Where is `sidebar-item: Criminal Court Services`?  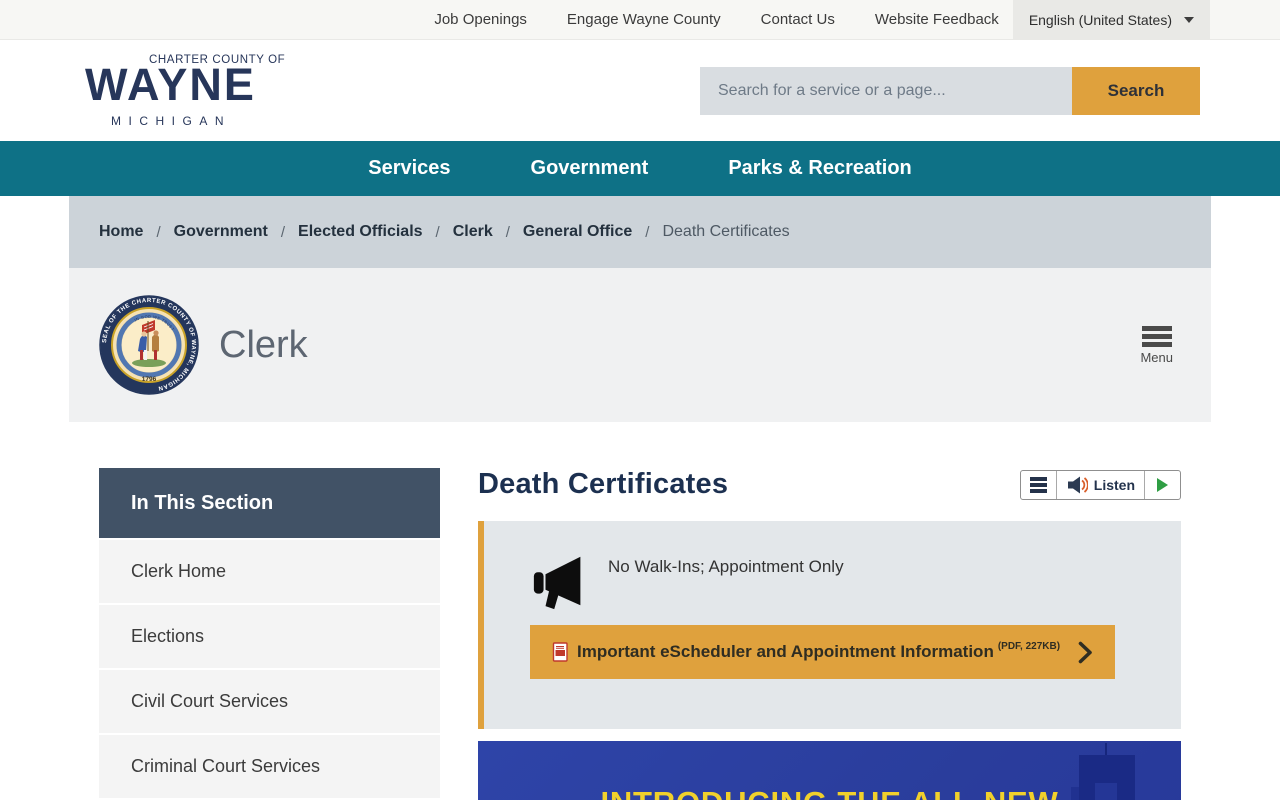 sidebar-item: Criminal Court Services is located at coordinates (269, 766).